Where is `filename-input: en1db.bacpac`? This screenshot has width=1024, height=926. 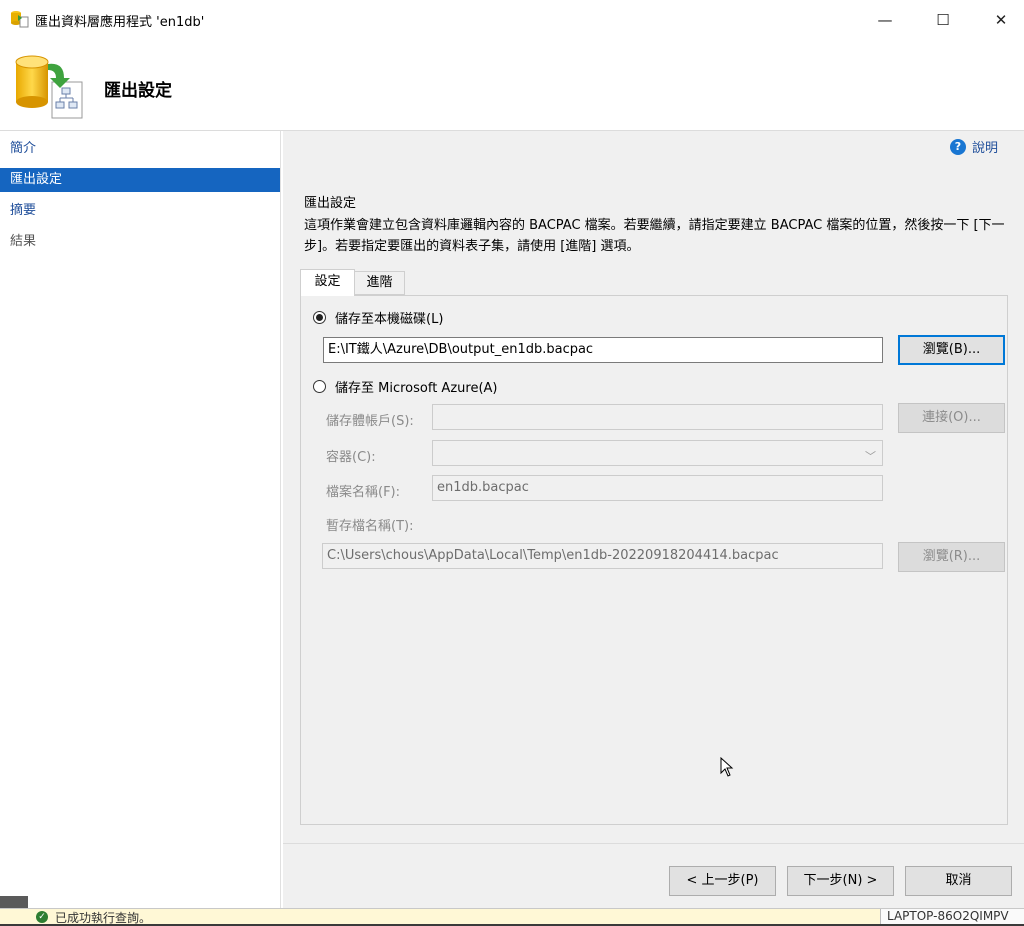
filename-input: en1db.bacpac is located at coordinates (657, 488).